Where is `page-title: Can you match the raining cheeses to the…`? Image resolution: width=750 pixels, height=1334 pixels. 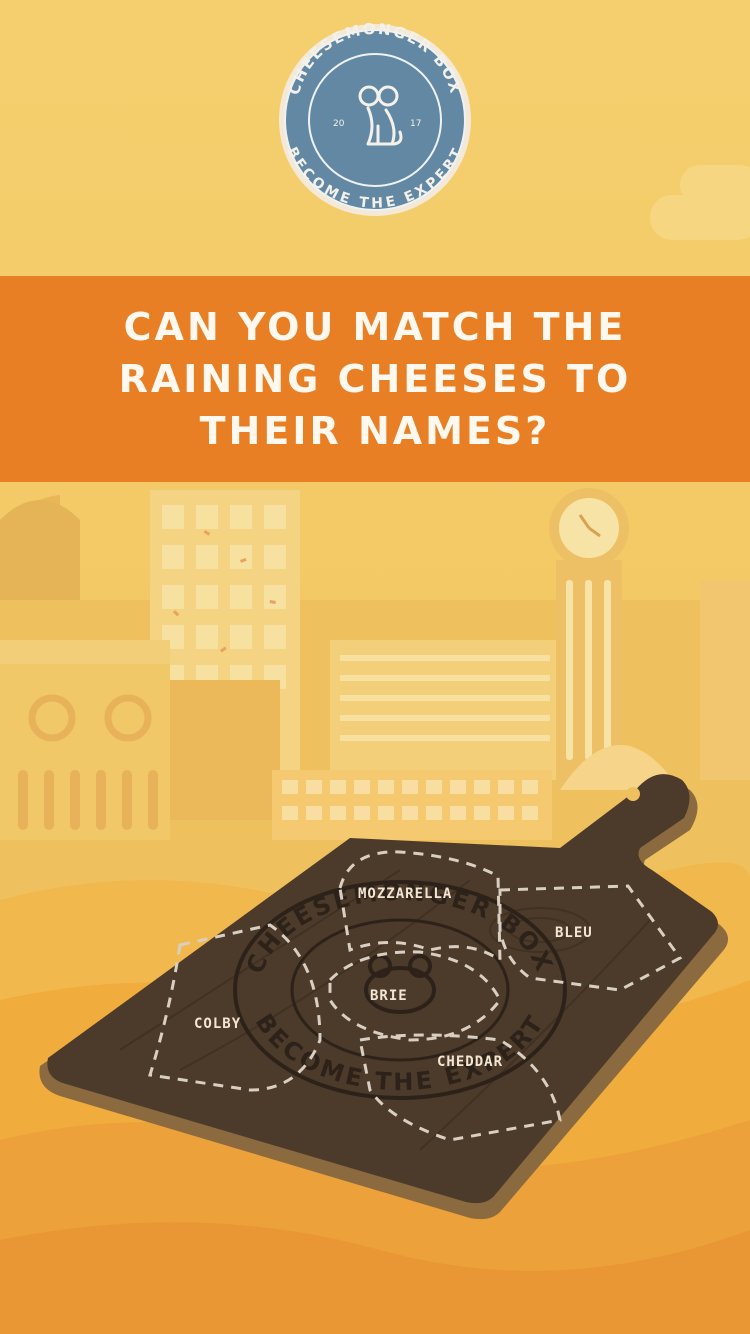 page-title: Can you match the raining cheeses to the… is located at coordinates (375, 379).